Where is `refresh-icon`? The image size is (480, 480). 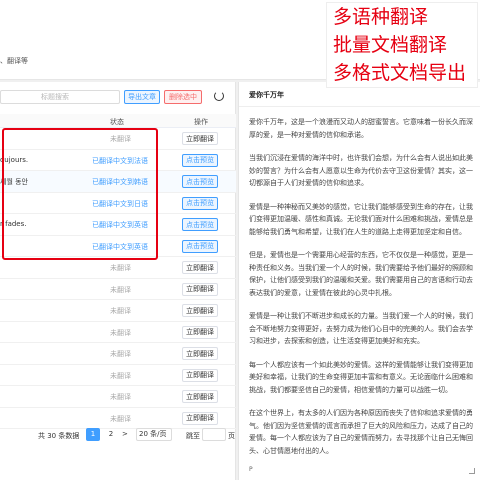
refresh-icon is located at coordinates (219, 96).